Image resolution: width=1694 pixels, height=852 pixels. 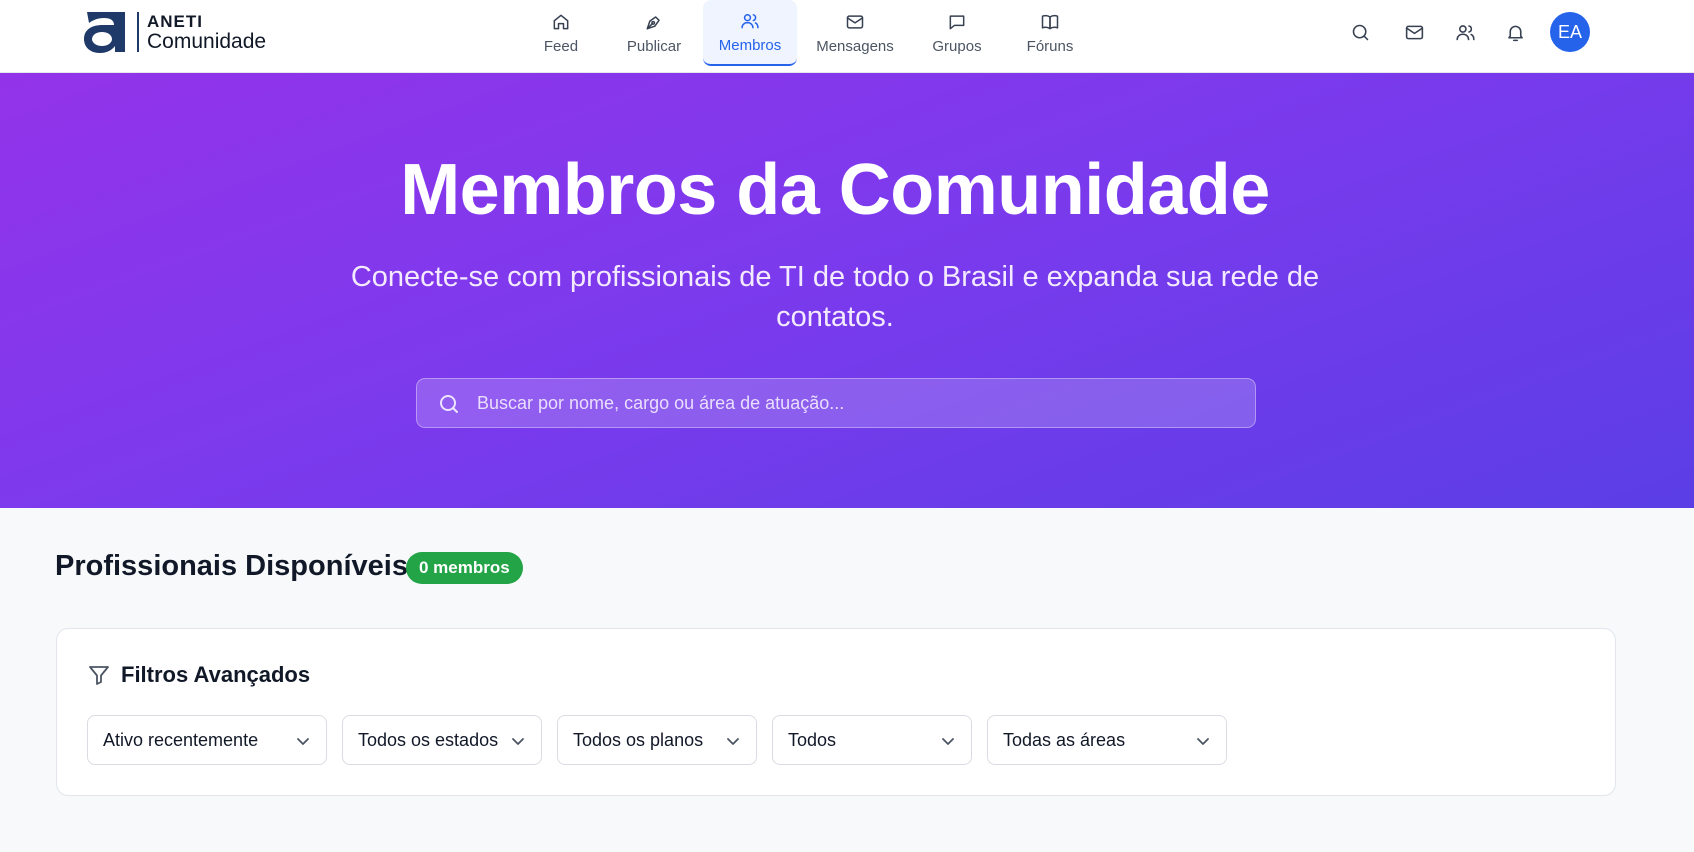 I want to click on header-notifications-button, so click(x=1515, y=32).